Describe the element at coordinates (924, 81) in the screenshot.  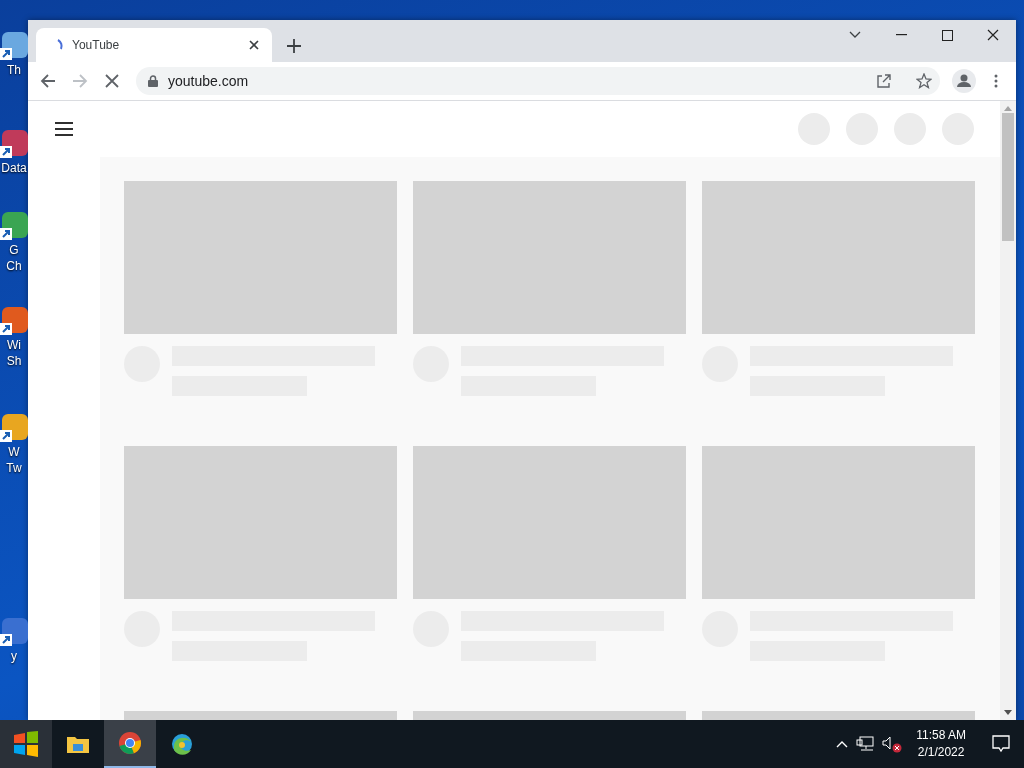
I see `bookmark-star-icon` at that location.